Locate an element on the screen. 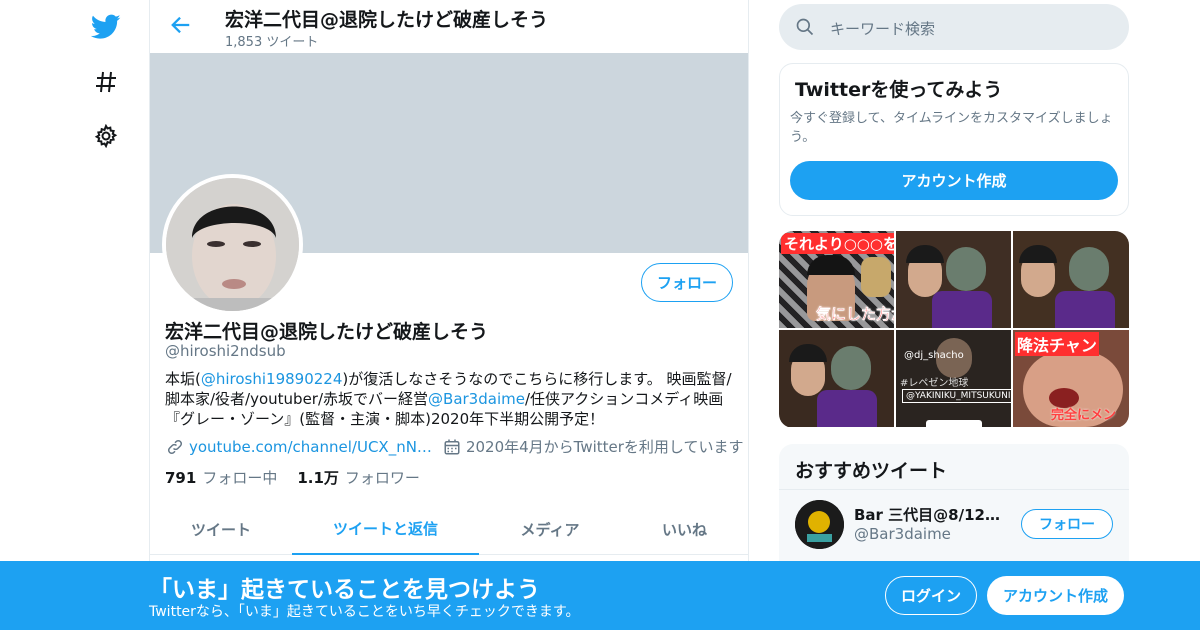 The image size is (1200, 630). gear-icon is located at coordinates (106, 136).